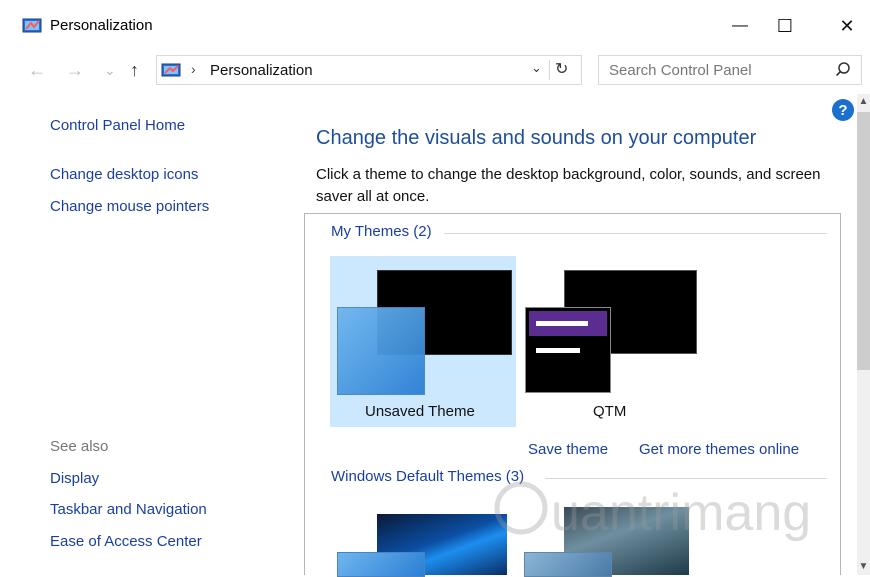  Describe the element at coordinates (134, 70) in the screenshot. I see `up-arrow-icon: ↑` at that location.